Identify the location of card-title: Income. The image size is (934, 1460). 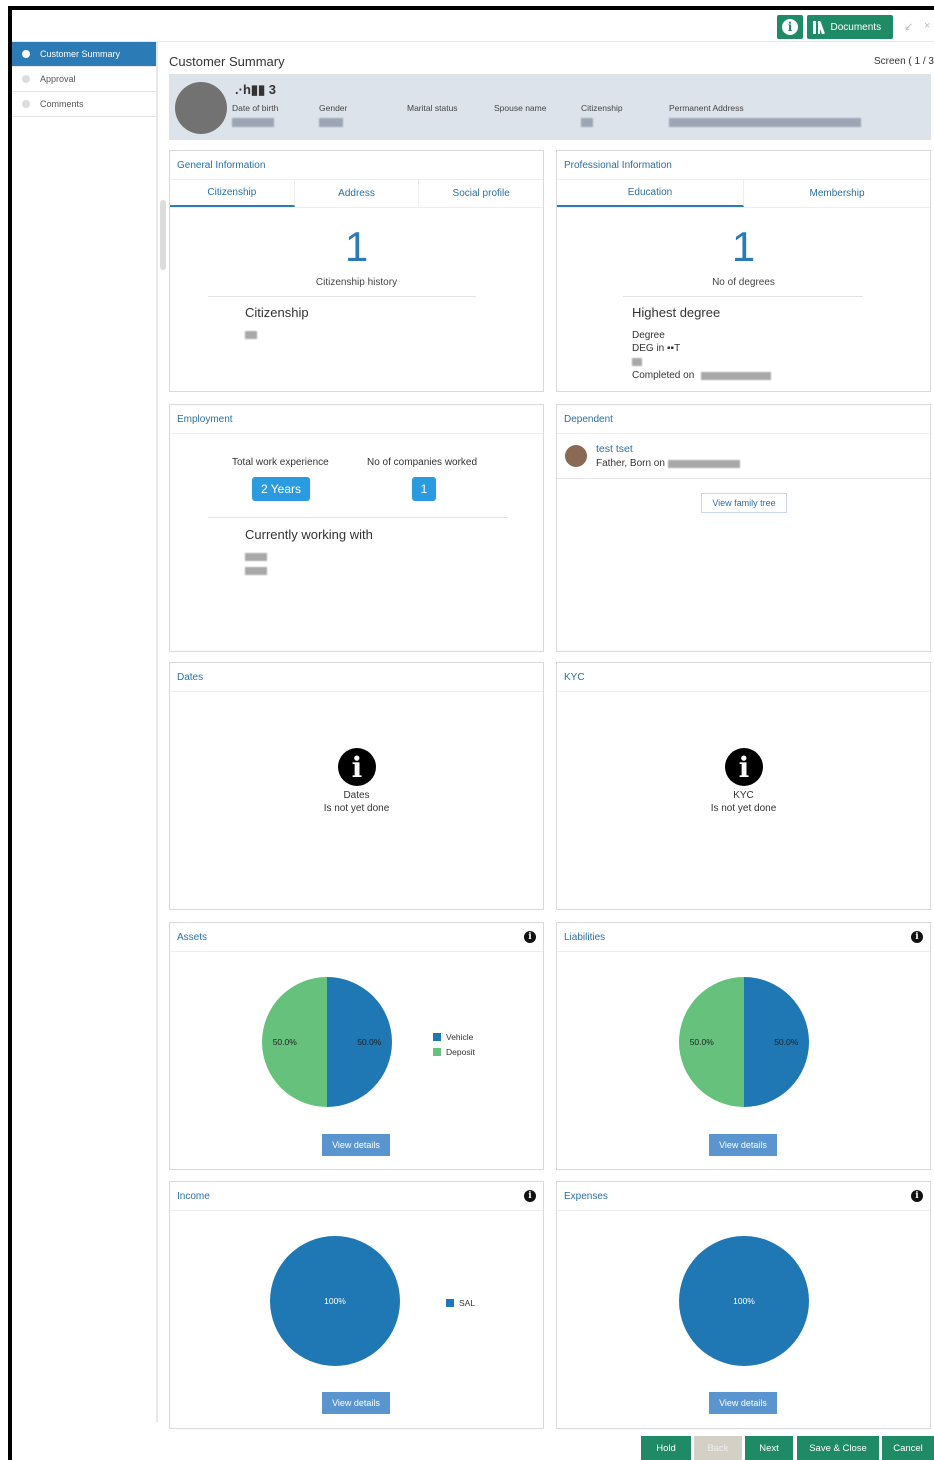
(193, 1196).